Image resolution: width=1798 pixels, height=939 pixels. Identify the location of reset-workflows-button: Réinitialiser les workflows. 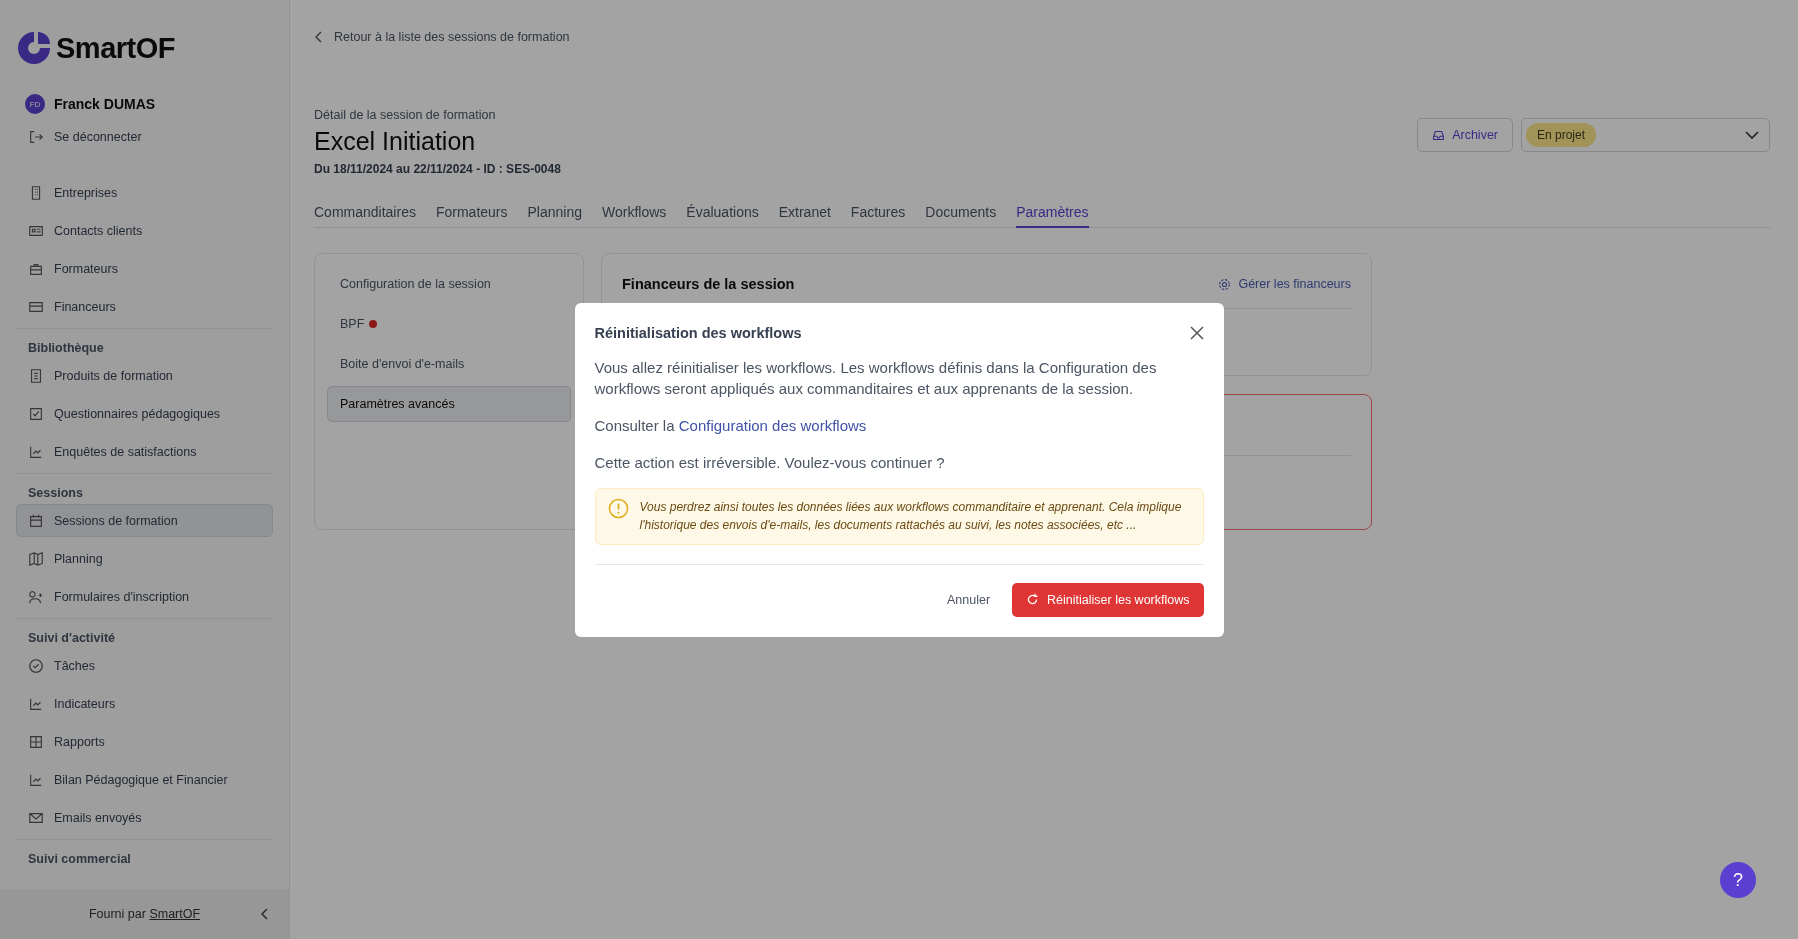
(1108, 599).